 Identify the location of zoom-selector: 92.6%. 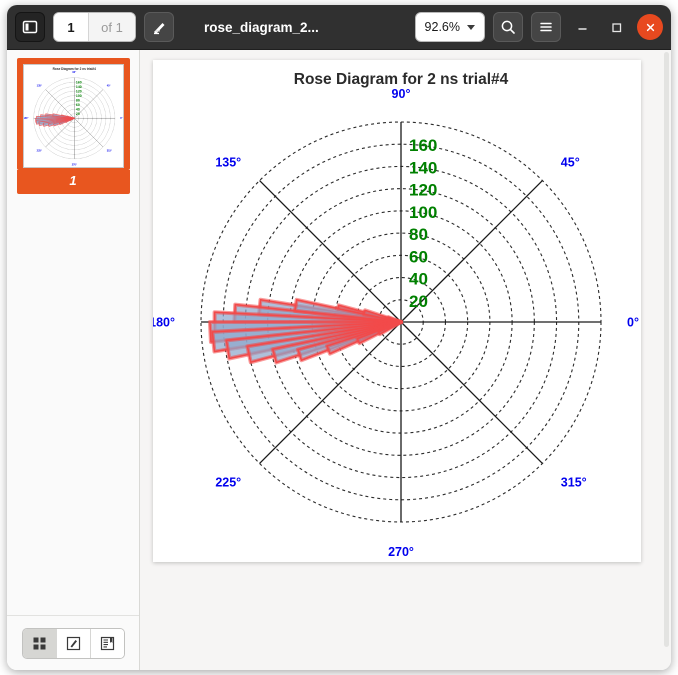
(449, 27).